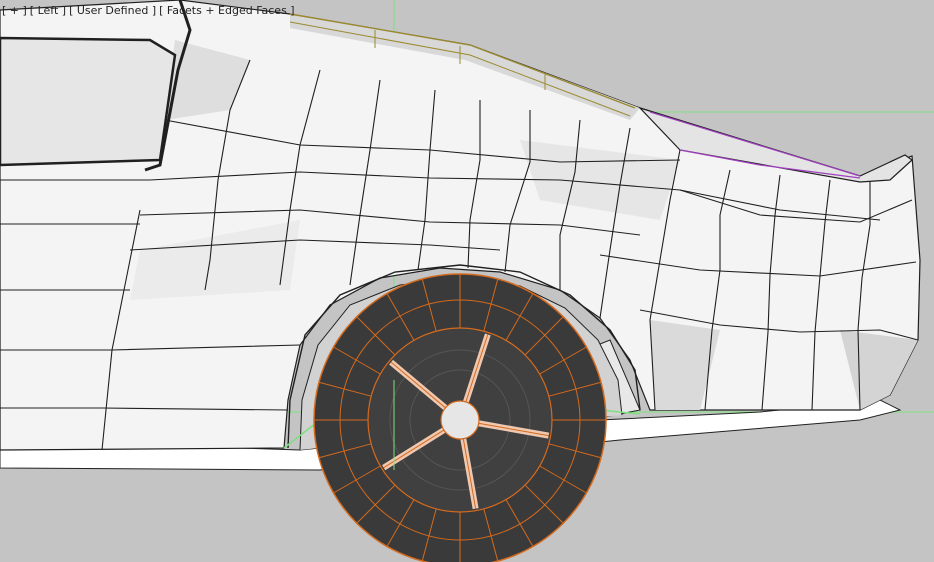  I want to click on viewport-view-menu: [ Left ], so click(48, 10).